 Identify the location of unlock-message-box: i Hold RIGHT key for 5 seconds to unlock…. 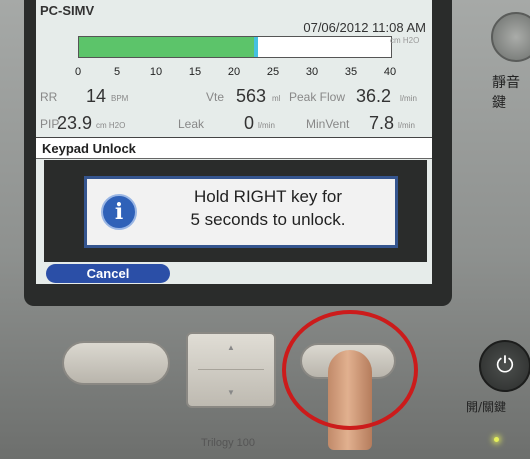
(241, 212).